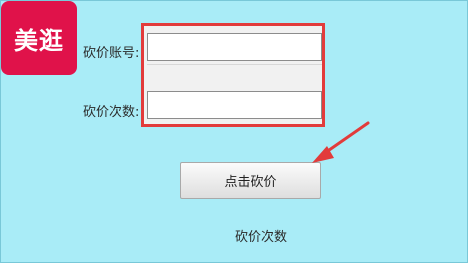 The width and height of the screenshot is (468, 263). What do you see at coordinates (261, 237) in the screenshot?
I see `bargain-count-text: 砍价次数` at bounding box center [261, 237].